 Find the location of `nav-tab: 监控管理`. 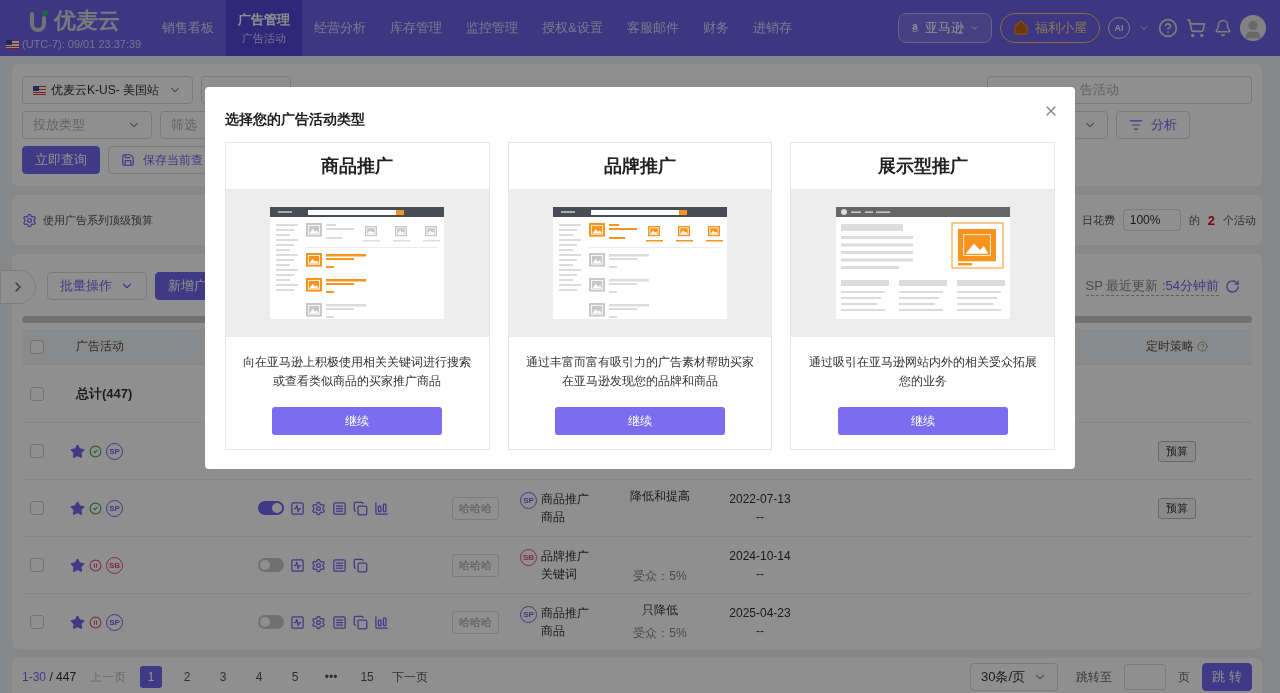

nav-tab: 监控管理 is located at coordinates (492, 28).